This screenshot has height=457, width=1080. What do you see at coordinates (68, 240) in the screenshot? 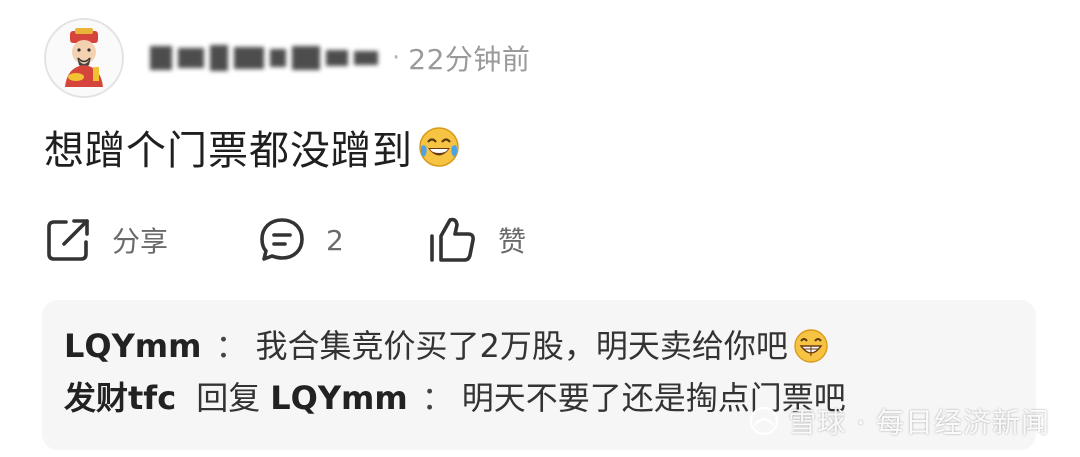
I see `share-icon` at bounding box center [68, 240].